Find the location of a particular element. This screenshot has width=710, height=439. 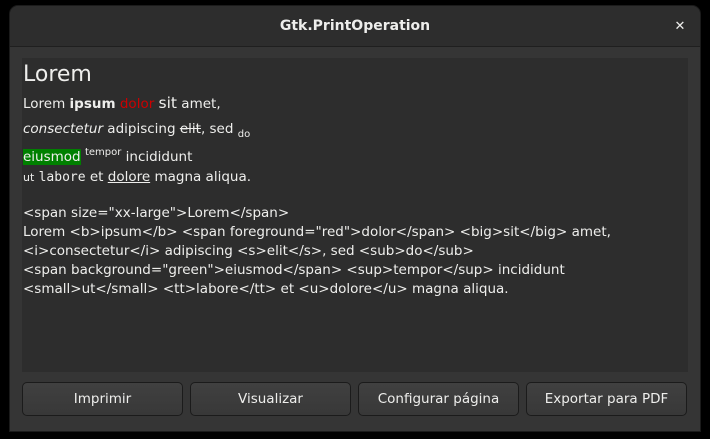

page-setup-button: Configurar página is located at coordinates (438, 399).